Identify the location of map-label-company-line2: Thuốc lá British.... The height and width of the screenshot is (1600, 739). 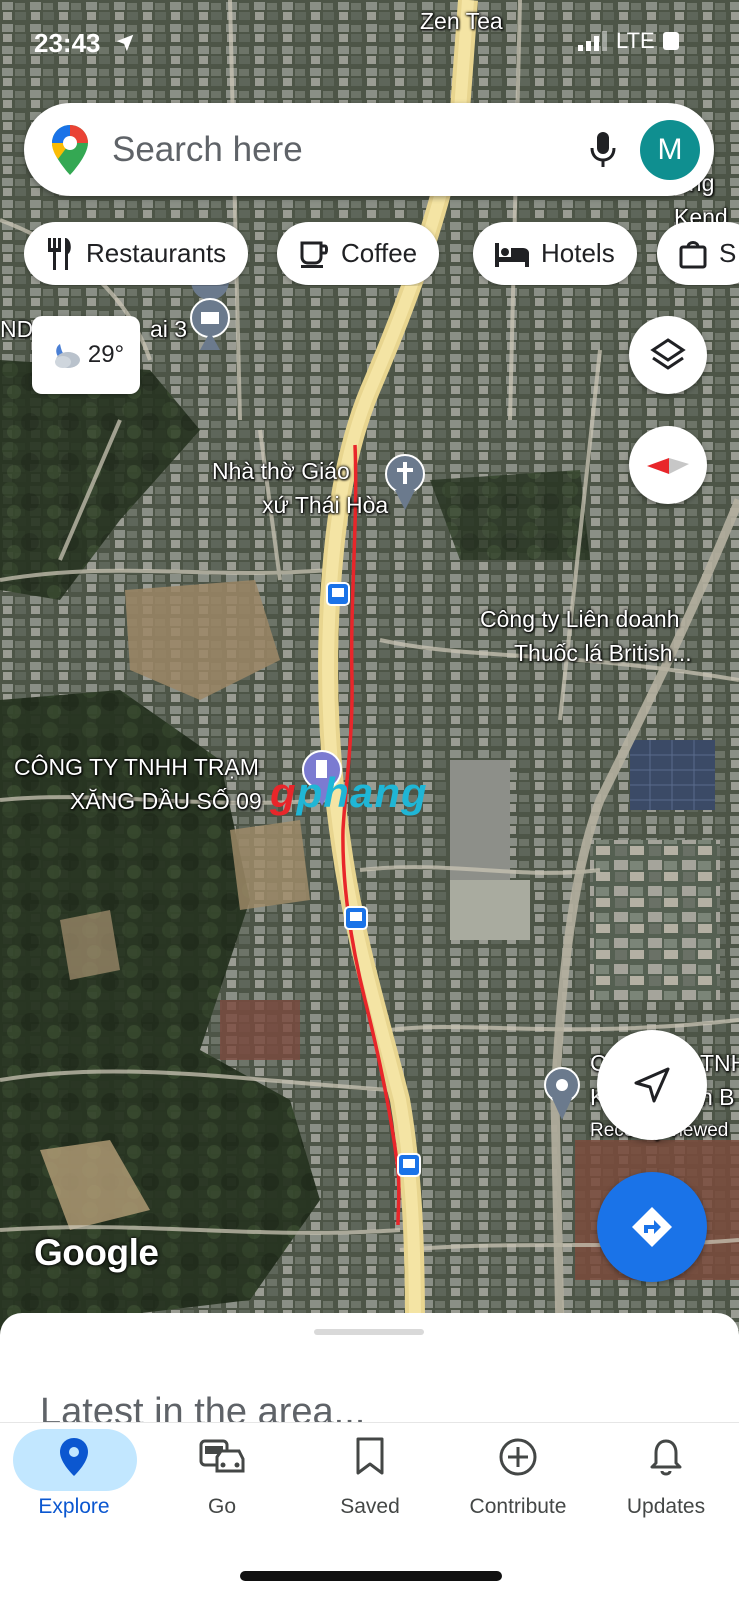
(603, 653).